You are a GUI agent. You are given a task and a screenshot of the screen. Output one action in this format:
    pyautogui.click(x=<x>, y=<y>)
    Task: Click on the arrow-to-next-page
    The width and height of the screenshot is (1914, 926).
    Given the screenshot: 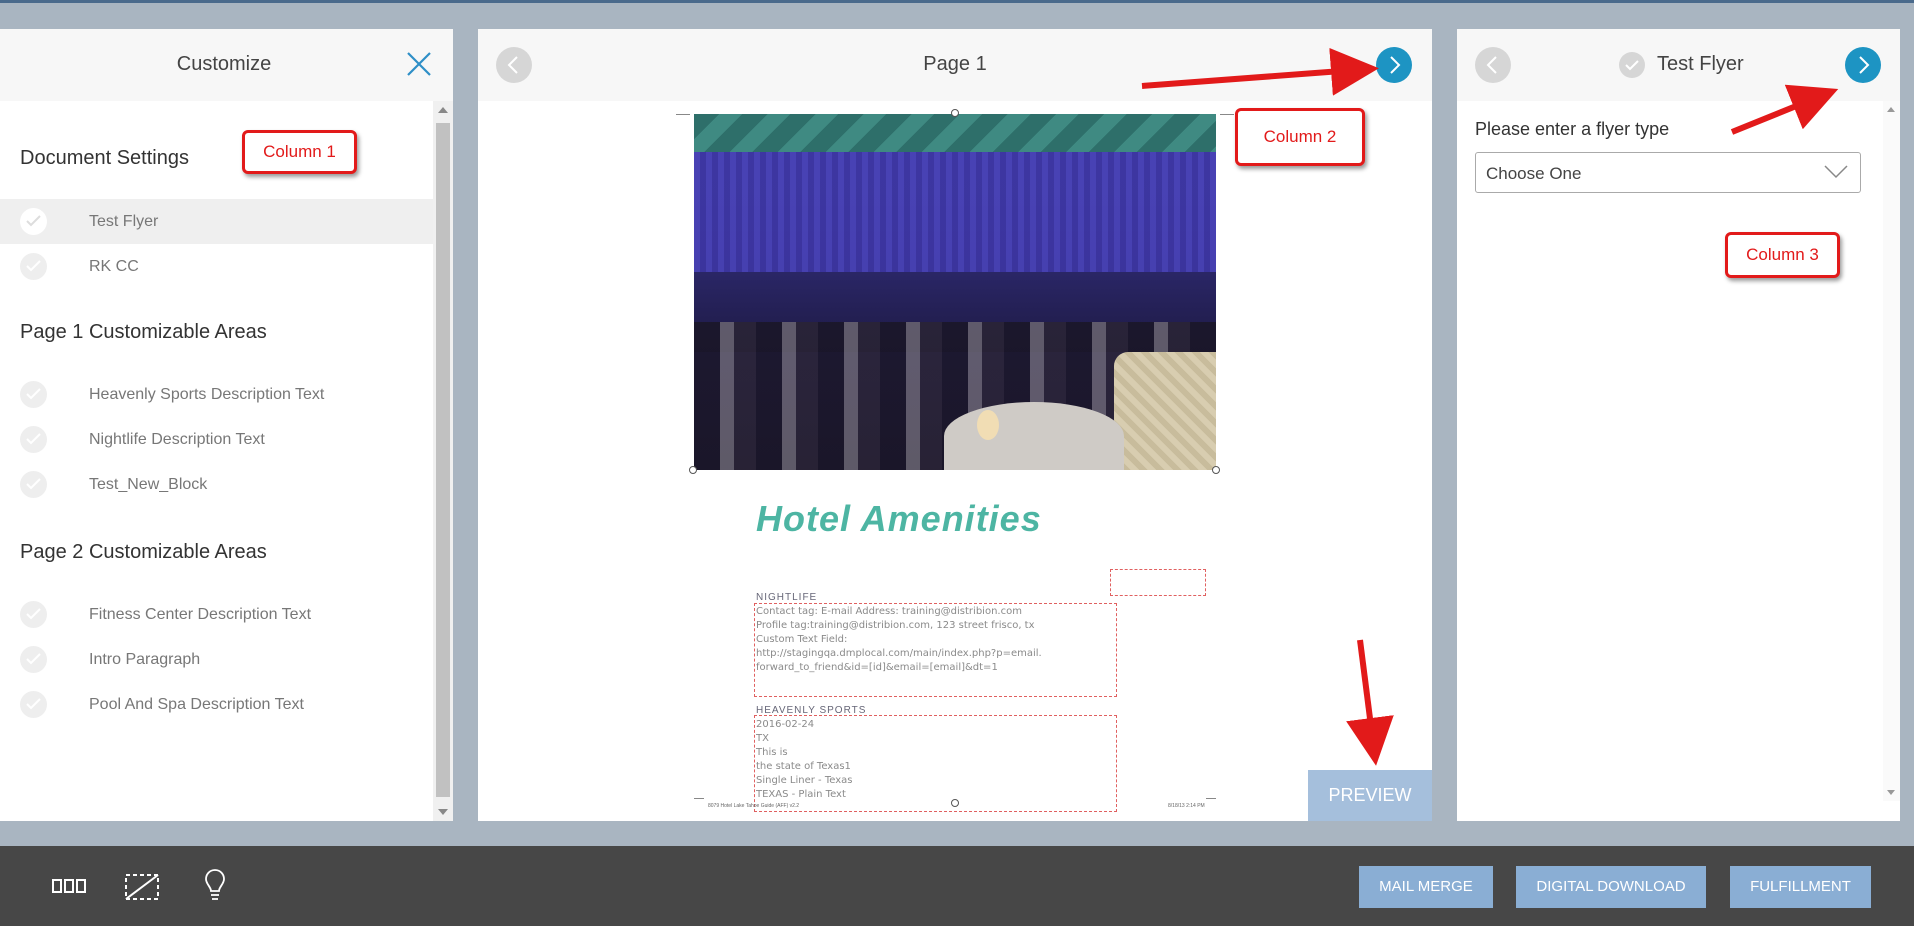 What is the action you would take?
    pyautogui.click(x=1260, y=71)
    